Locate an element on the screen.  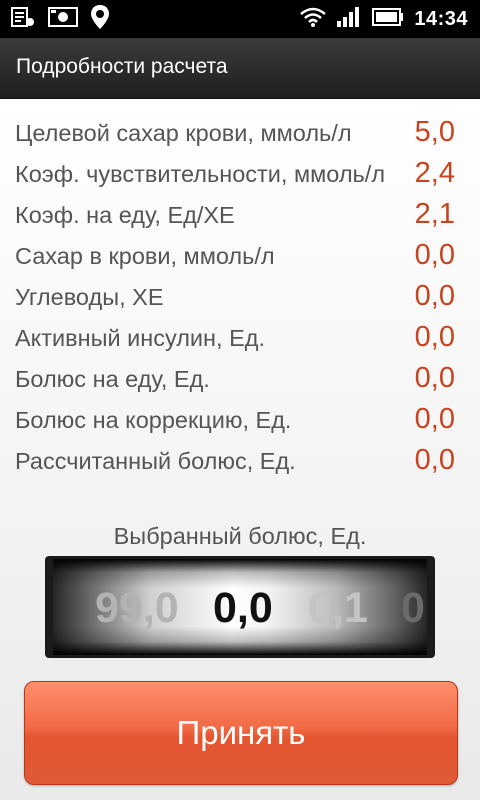
accept-button: Принять is located at coordinates (241, 733).